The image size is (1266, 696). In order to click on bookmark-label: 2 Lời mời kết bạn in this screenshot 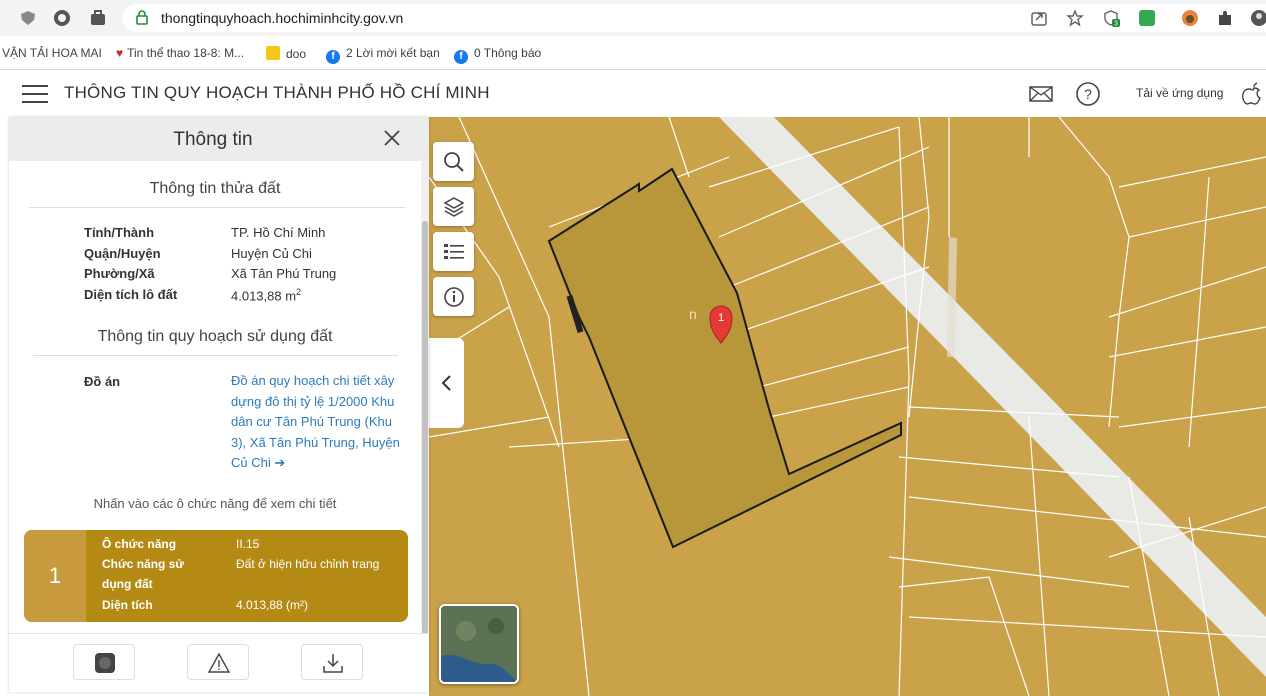, I will do `click(393, 53)`.